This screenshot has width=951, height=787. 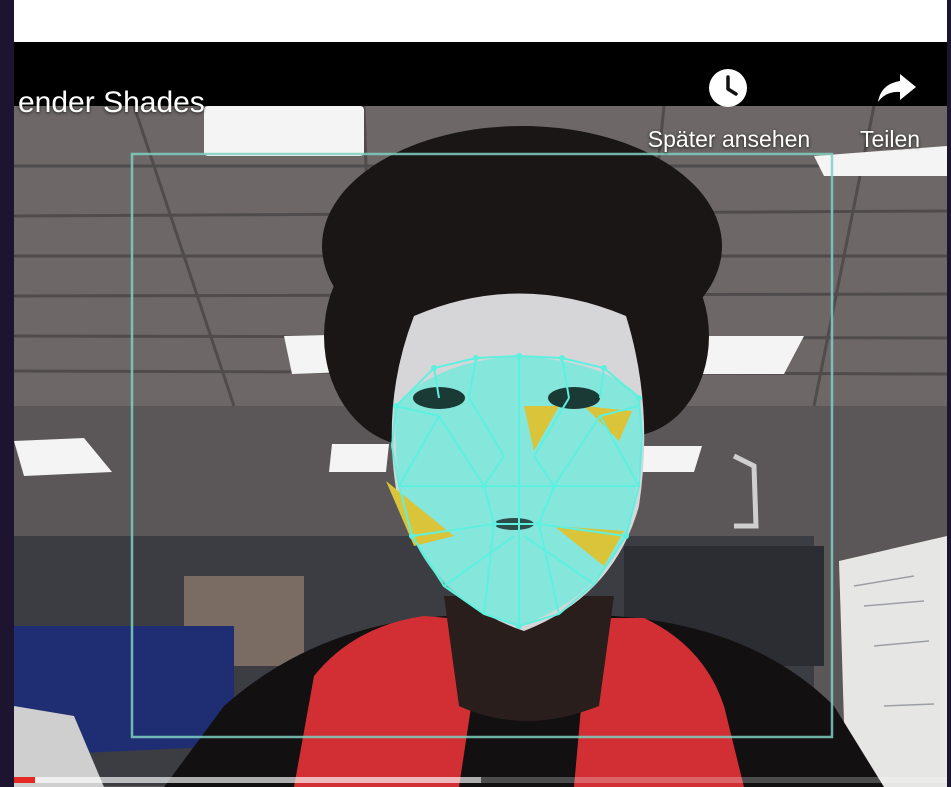 I want to click on progress-bar, so click(x=480, y=780).